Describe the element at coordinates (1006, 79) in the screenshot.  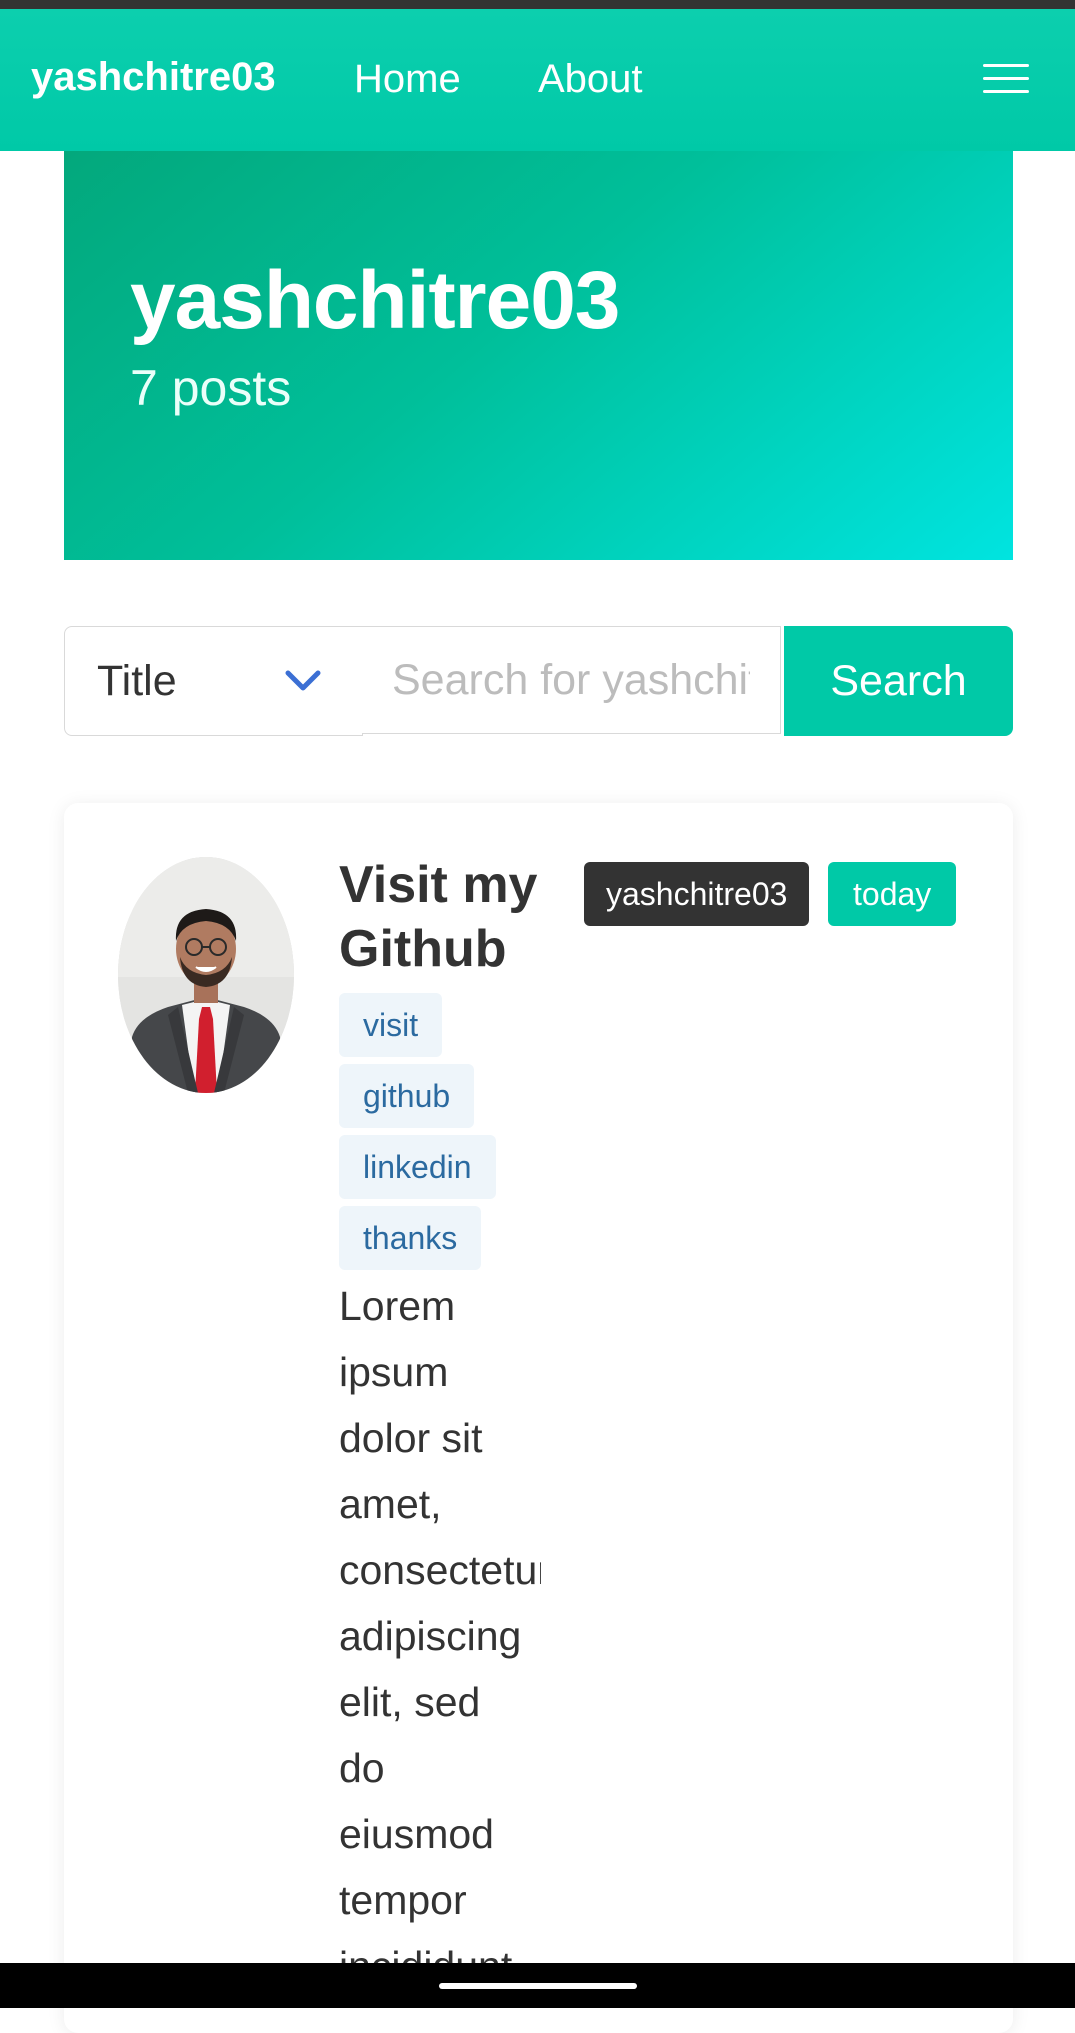
I see `hamburger-menu-icon` at that location.